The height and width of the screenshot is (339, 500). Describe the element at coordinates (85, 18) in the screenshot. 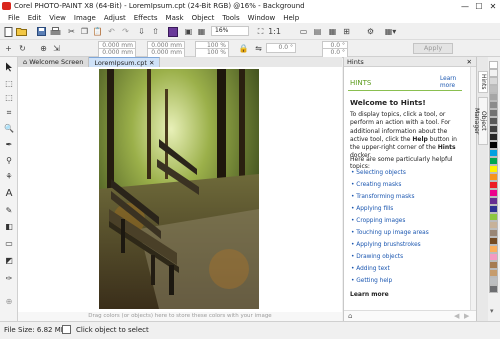

I see `menu-image: Image` at that location.